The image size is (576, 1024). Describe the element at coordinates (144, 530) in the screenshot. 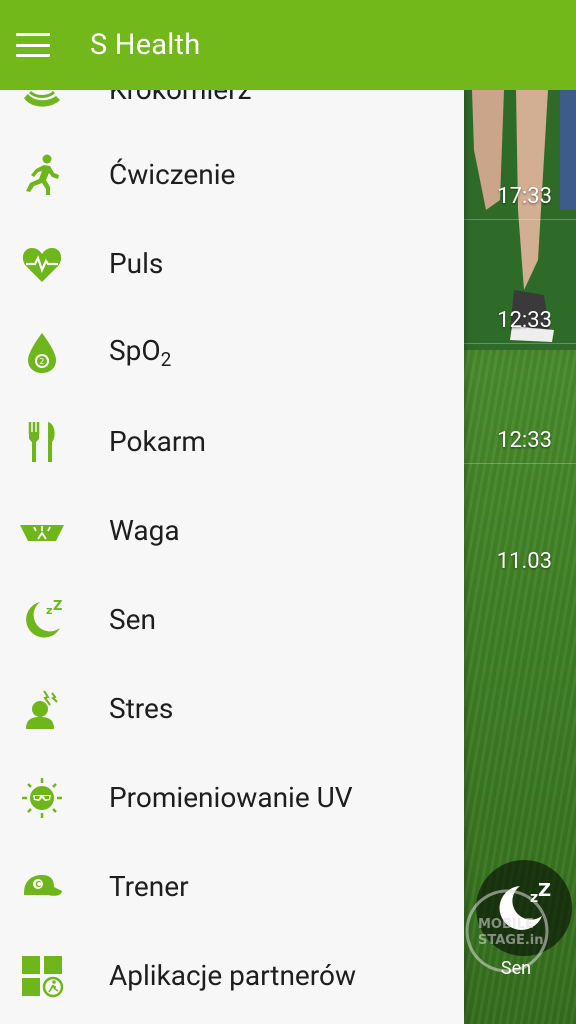

I see `drawer-item-label: Waga` at that location.